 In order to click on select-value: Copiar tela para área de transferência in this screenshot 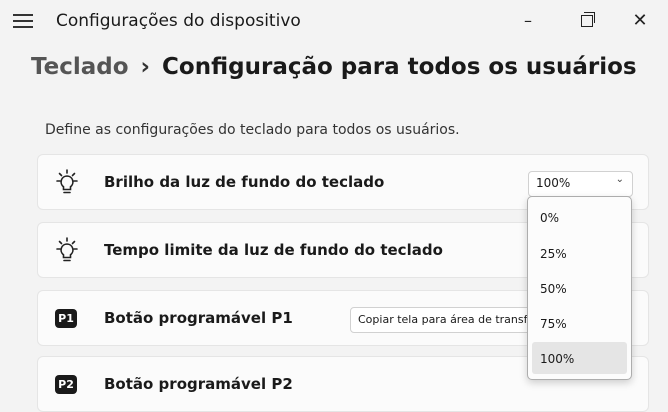, I will do `click(455, 319)`.